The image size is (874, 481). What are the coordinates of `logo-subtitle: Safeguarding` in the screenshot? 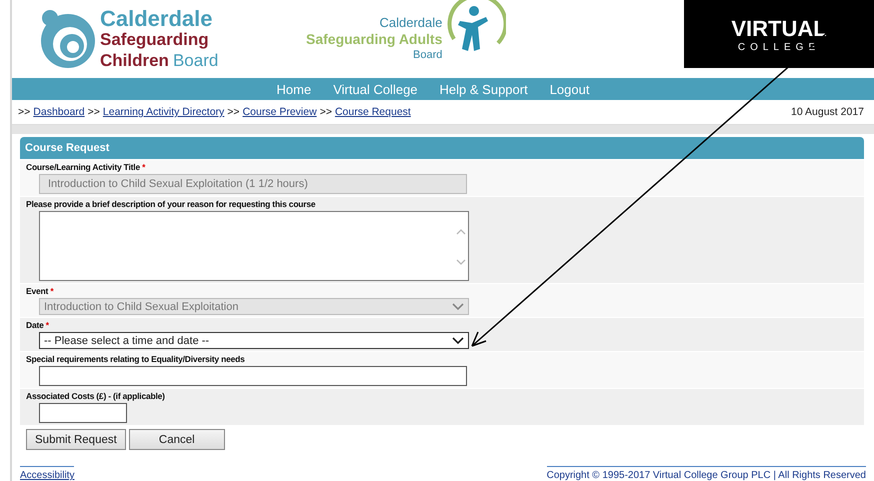 It's located at (155, 39).